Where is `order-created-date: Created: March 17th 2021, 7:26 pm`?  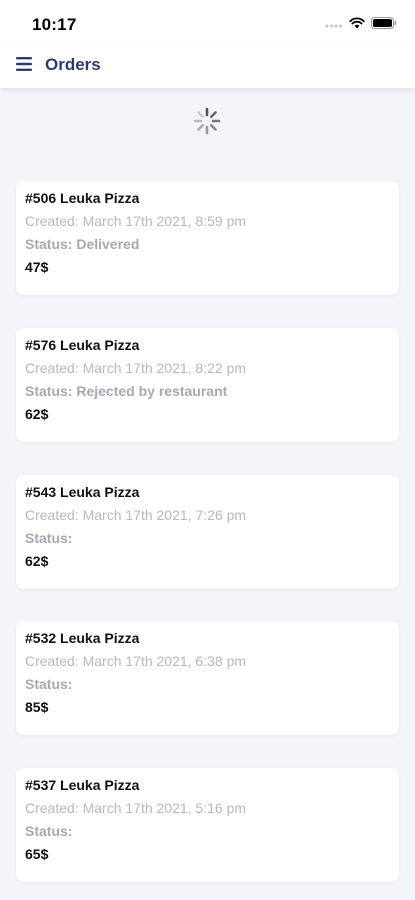
order-created-date: Created: March 17th 2021, 7:26 pm is located at coordinates (136, 515).